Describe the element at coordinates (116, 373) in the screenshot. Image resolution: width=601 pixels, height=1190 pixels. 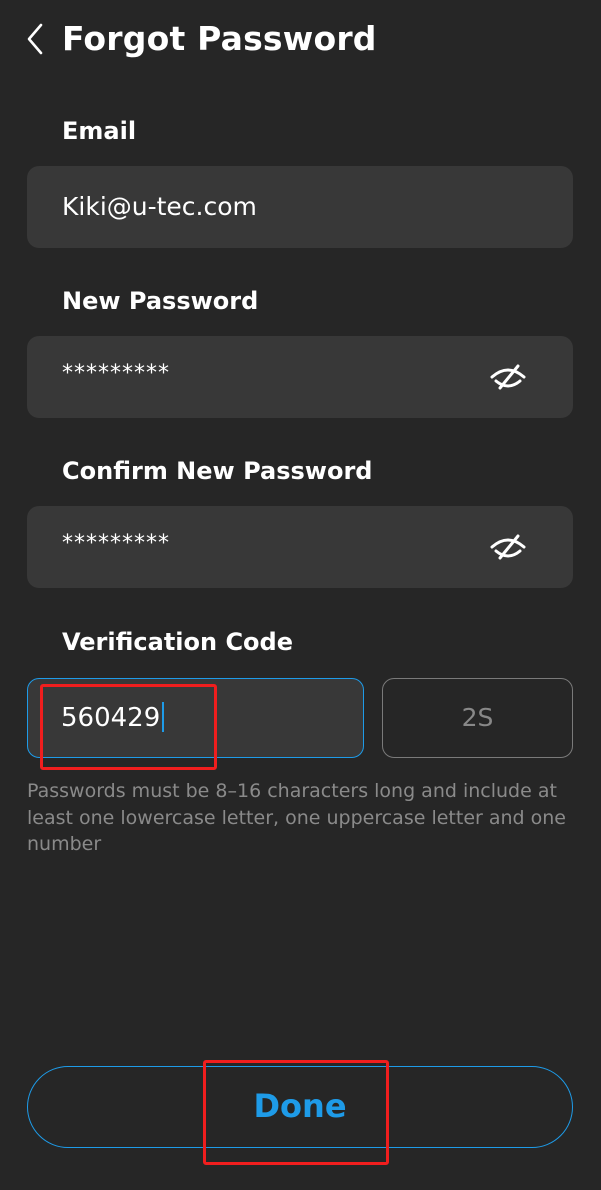
I see `new-password-value: *********` at that location.